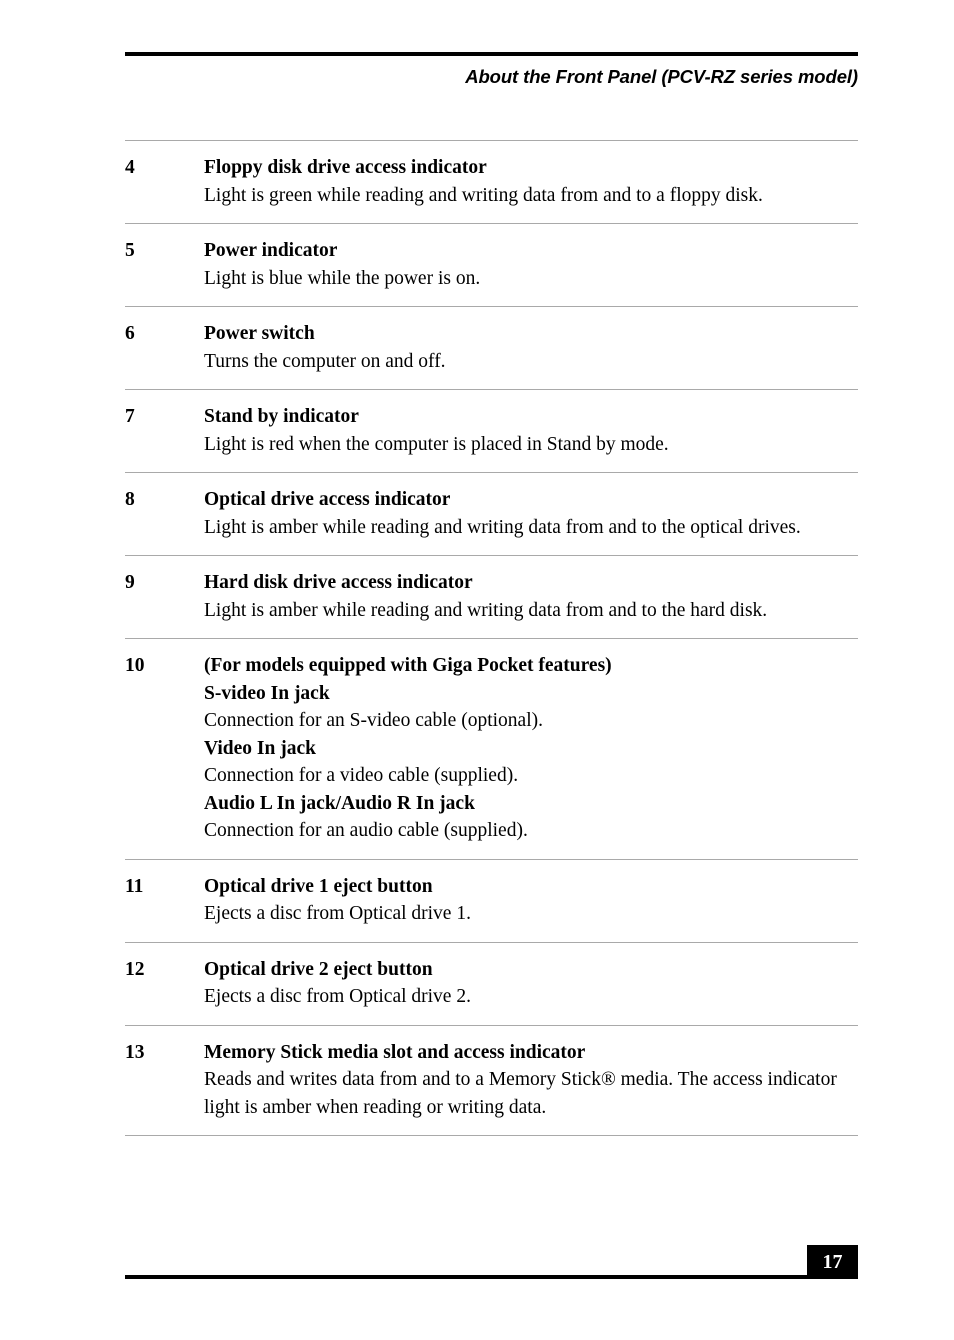  I want to click on item-heading: Stand by indicator, so click(281, 416).